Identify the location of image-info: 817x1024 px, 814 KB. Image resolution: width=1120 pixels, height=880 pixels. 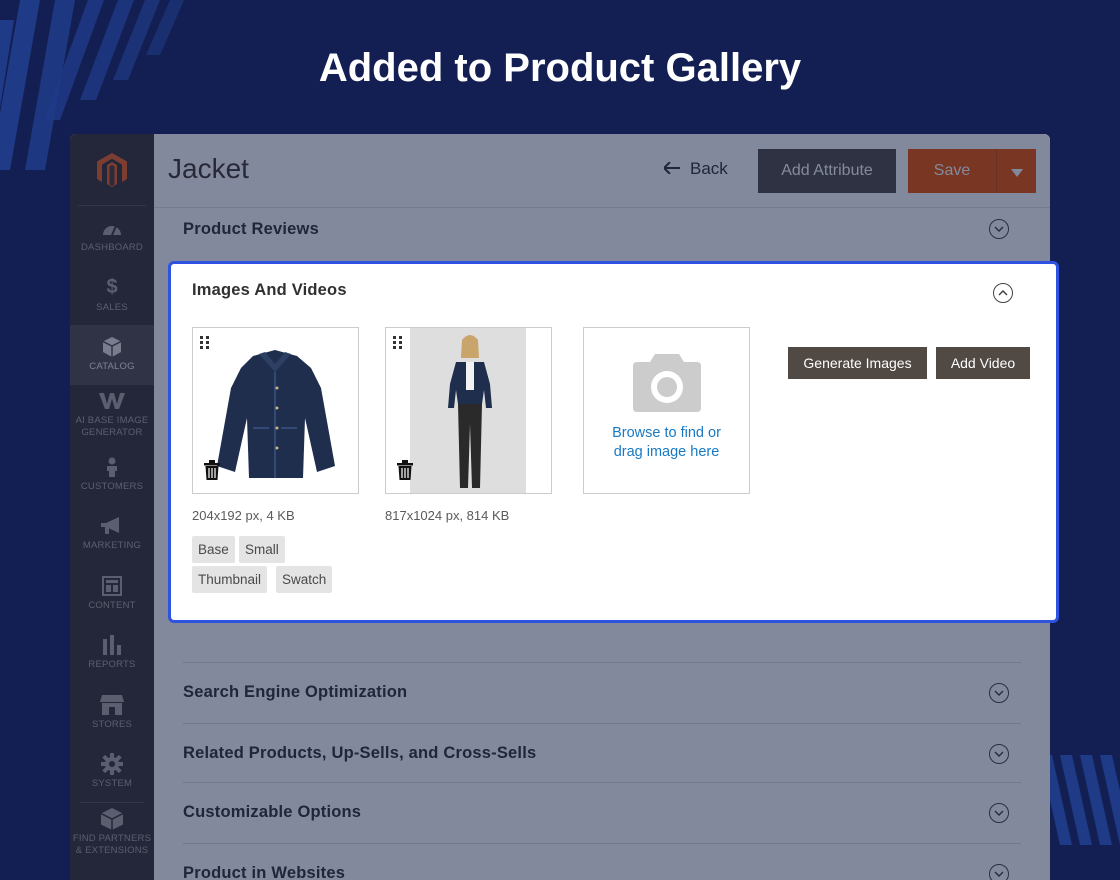
(447, 515).